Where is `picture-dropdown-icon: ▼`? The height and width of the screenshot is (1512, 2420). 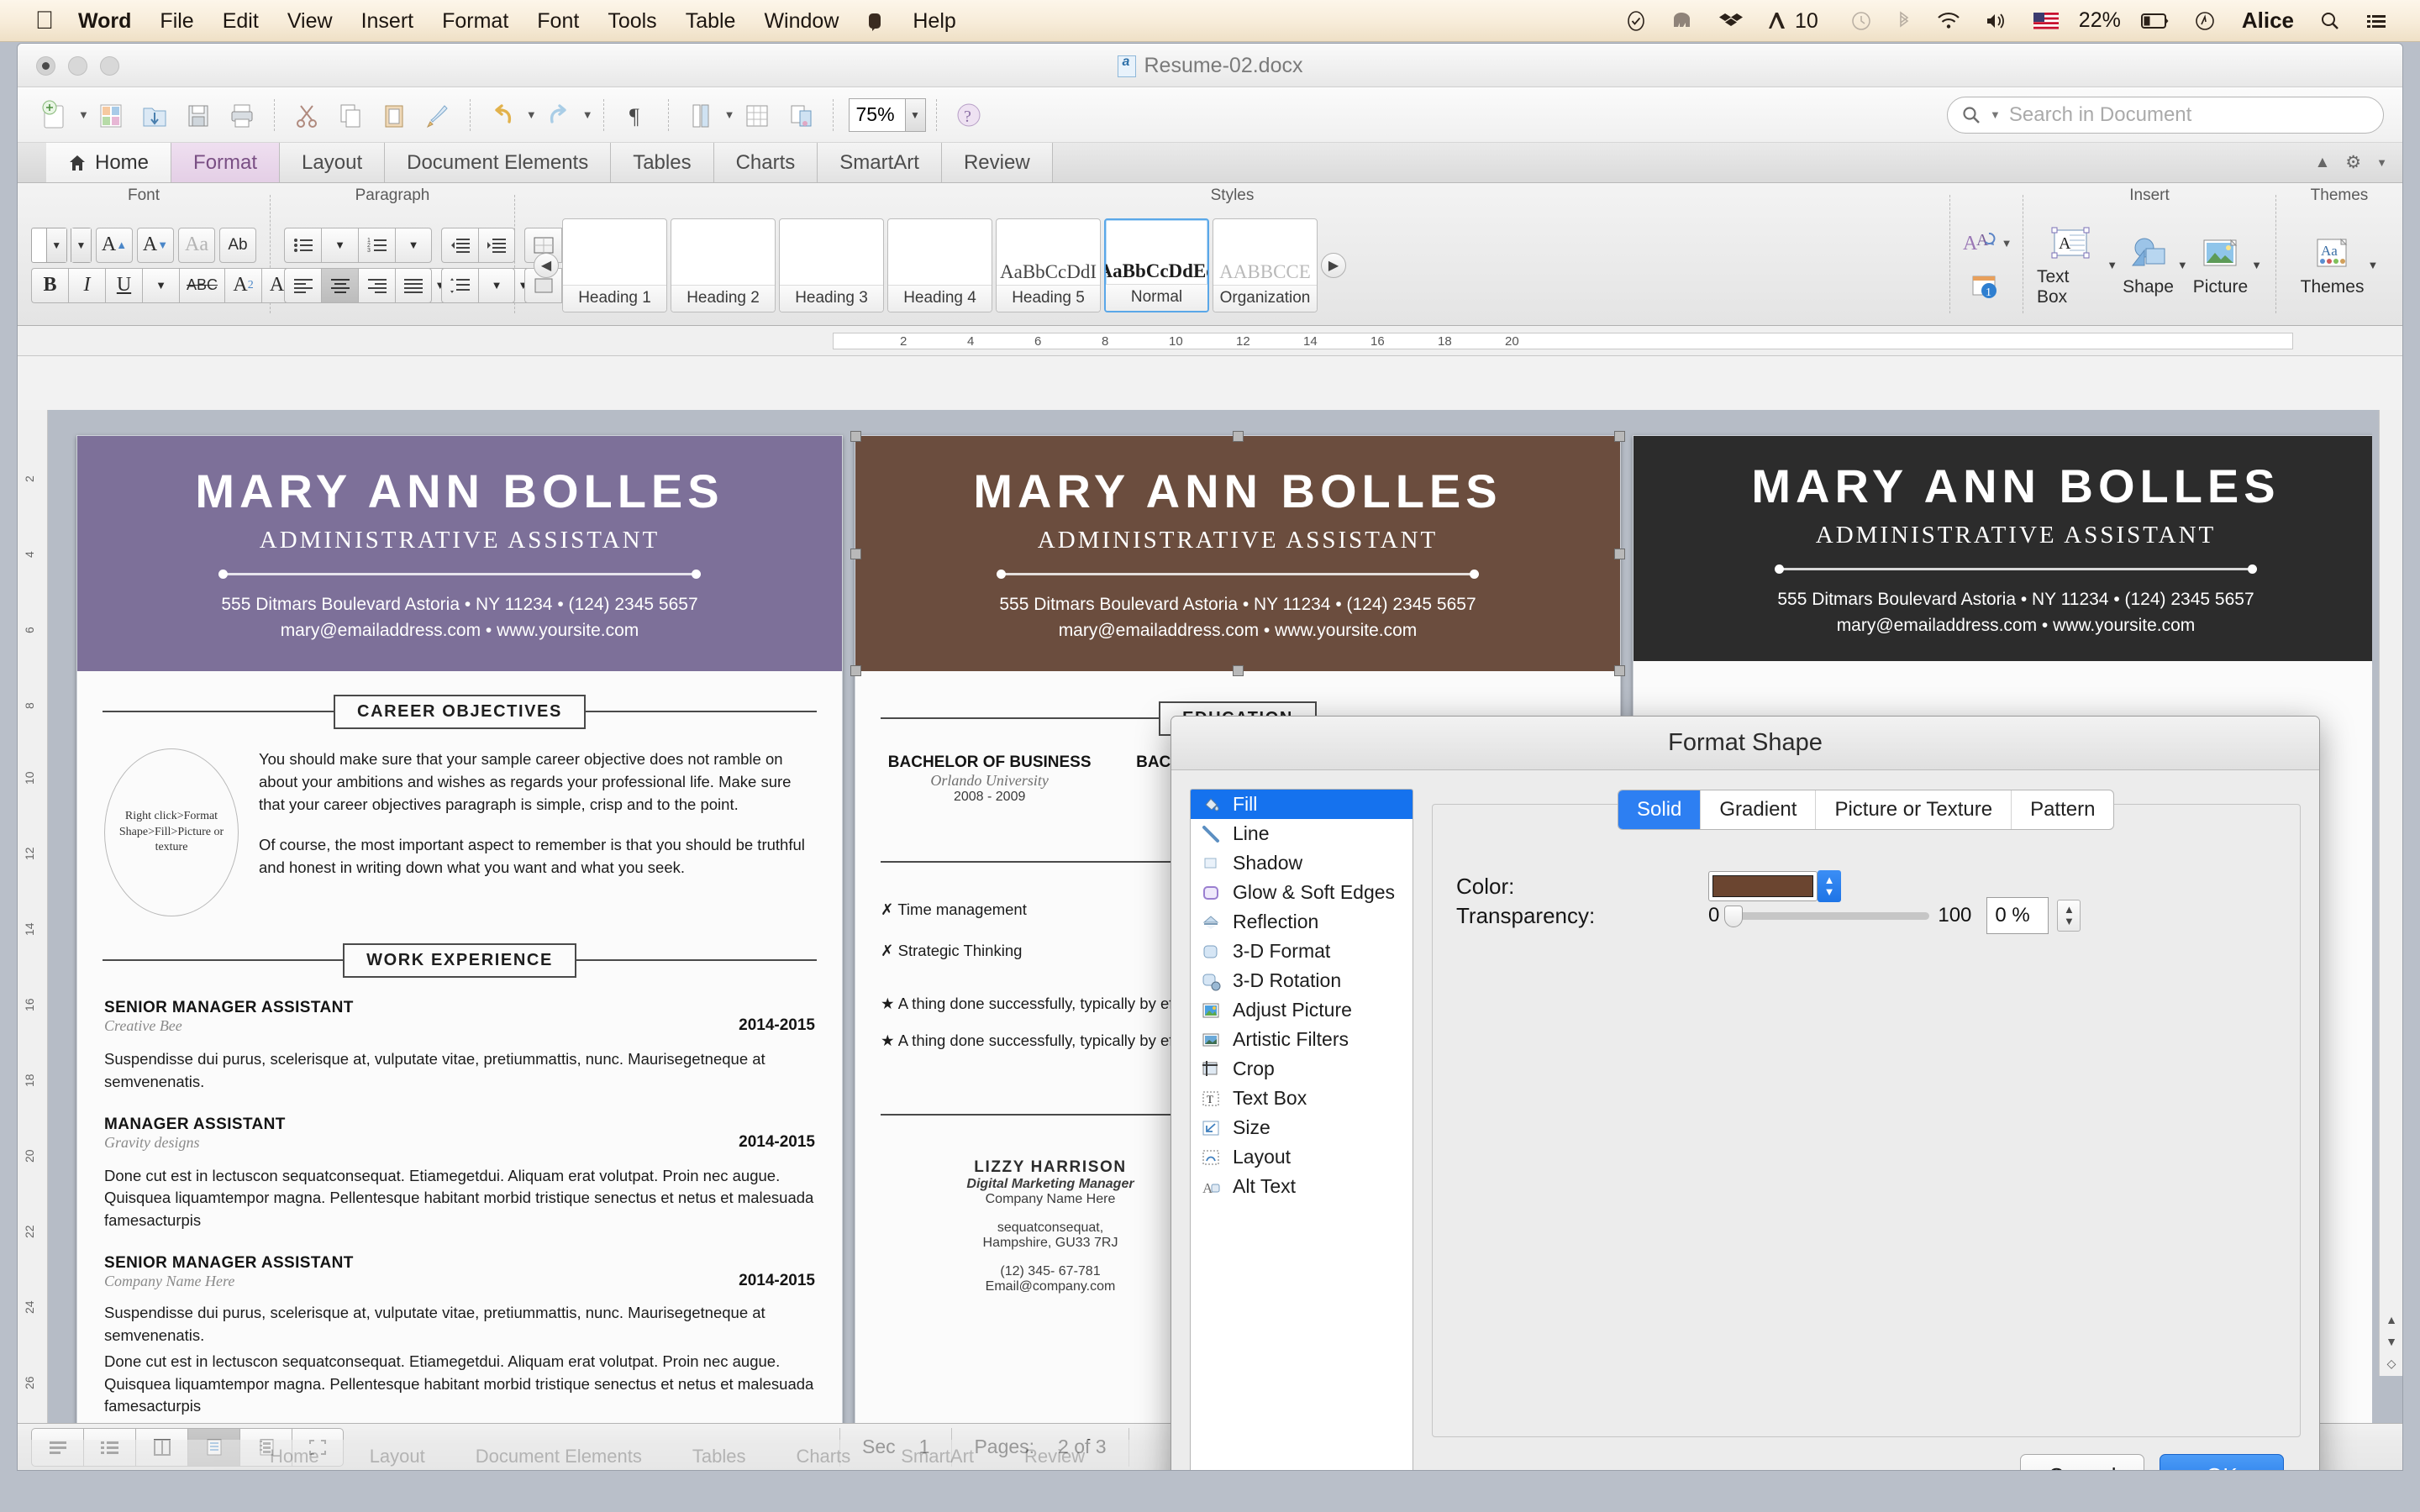 picture-dropdown-icon: ▼ is located at coordinates (2256, 265).